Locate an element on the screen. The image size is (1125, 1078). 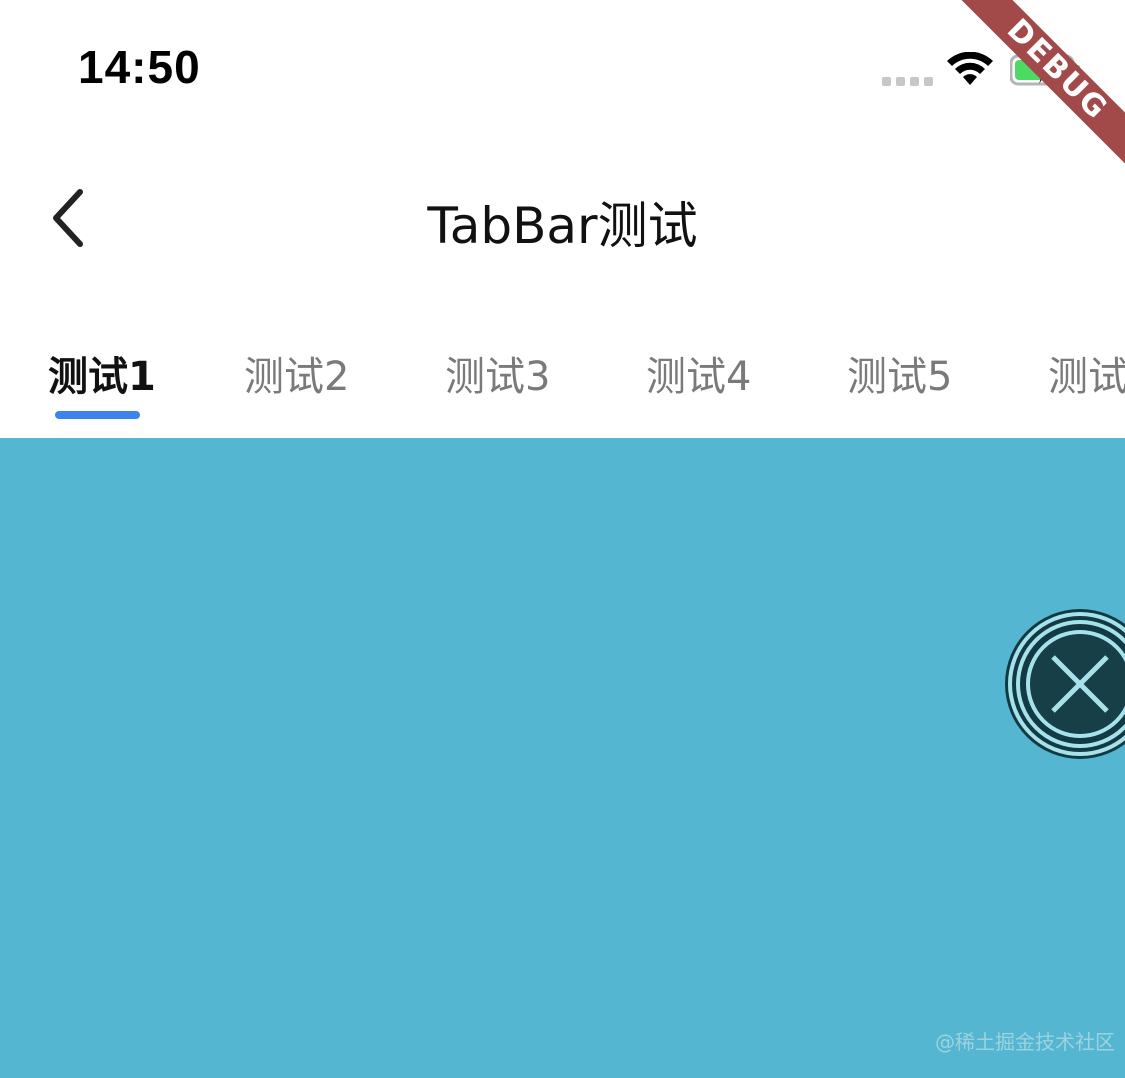
tab-4: 测试4 is located at coordinates (698, 373).